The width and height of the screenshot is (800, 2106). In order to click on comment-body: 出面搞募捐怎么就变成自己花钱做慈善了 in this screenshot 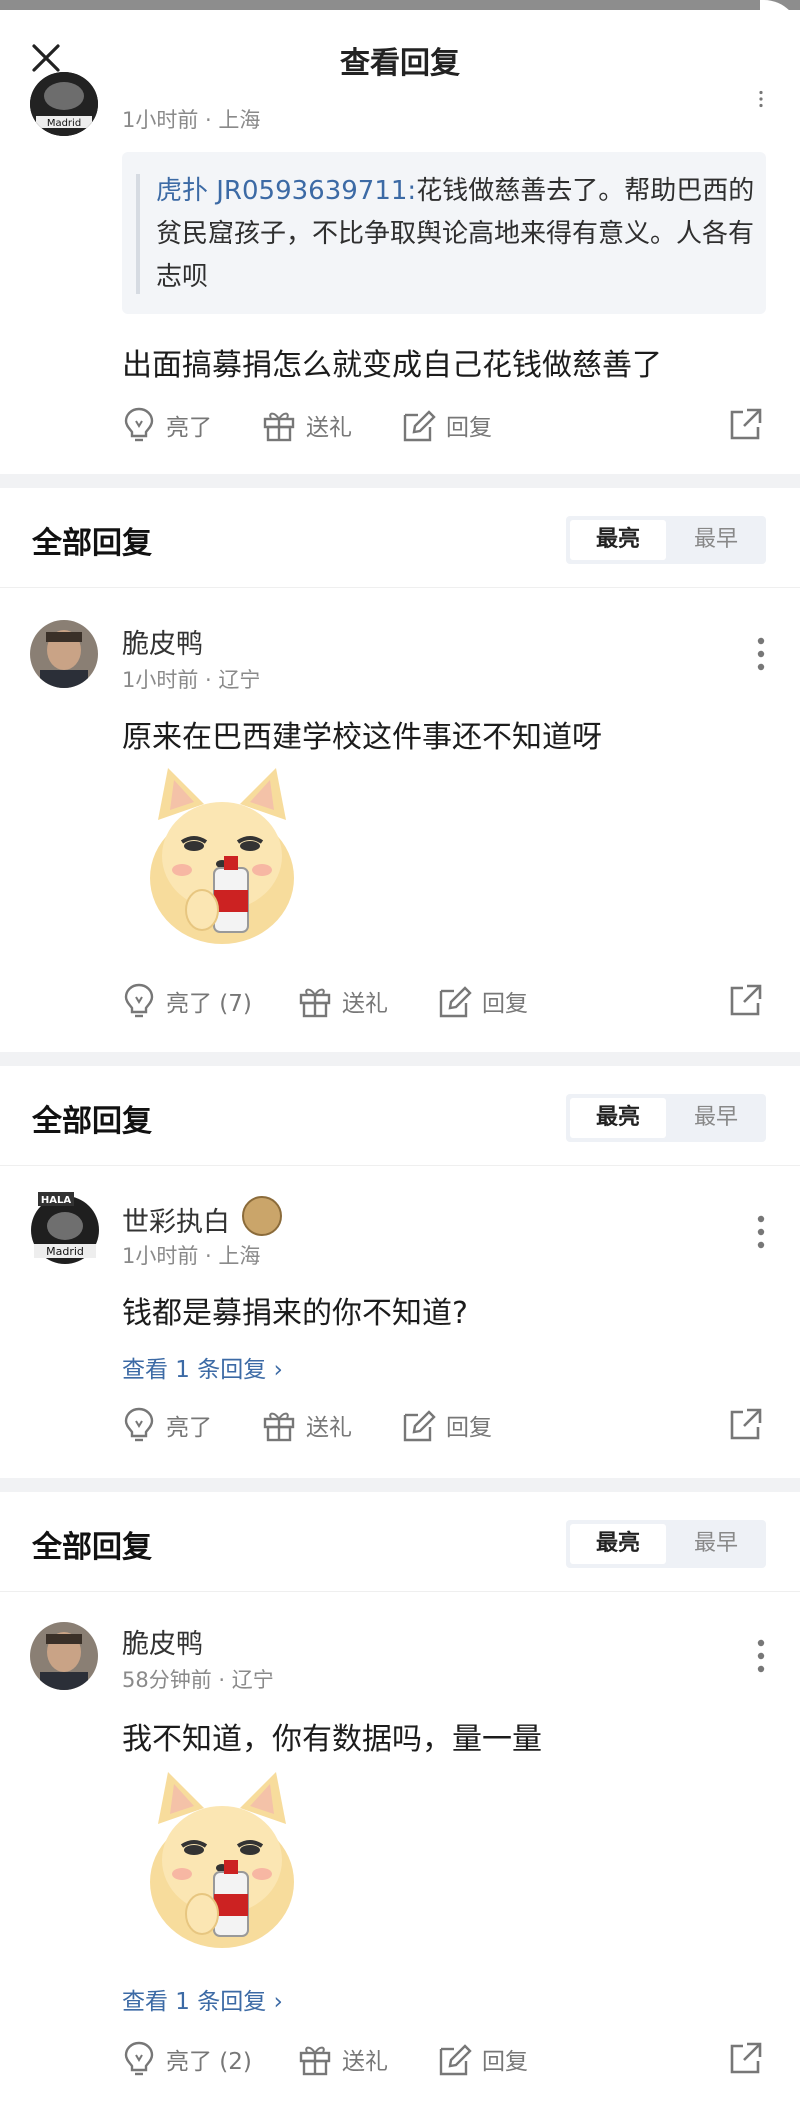, I will do `click(392, 365)`.